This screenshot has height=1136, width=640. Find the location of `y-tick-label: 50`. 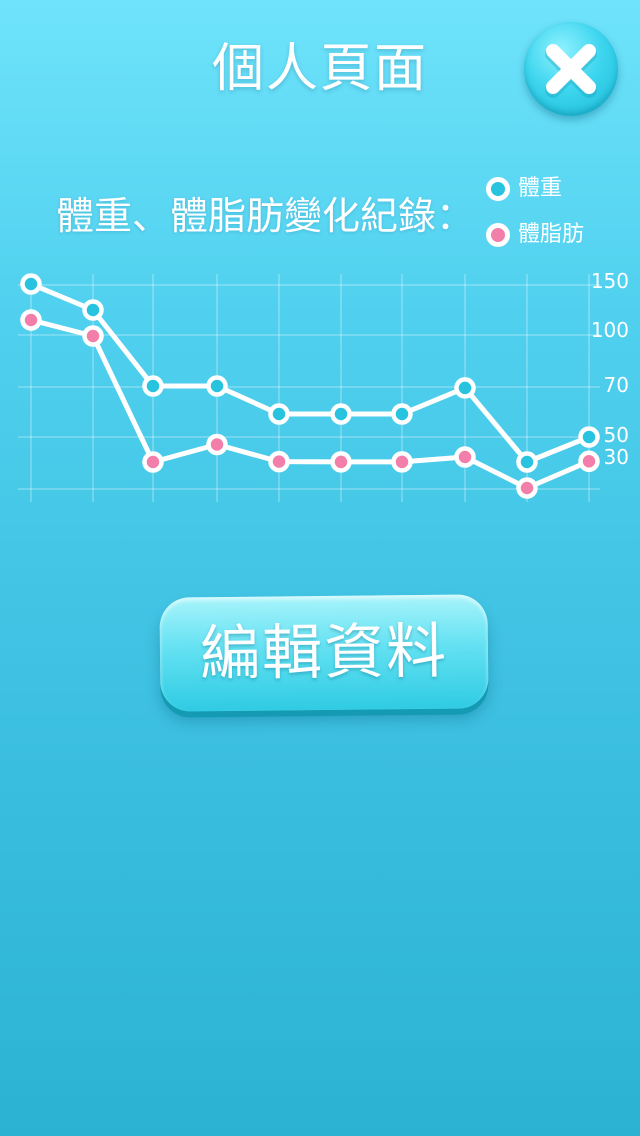

y-tick-label: 50 is located at coordinates (616, 435).